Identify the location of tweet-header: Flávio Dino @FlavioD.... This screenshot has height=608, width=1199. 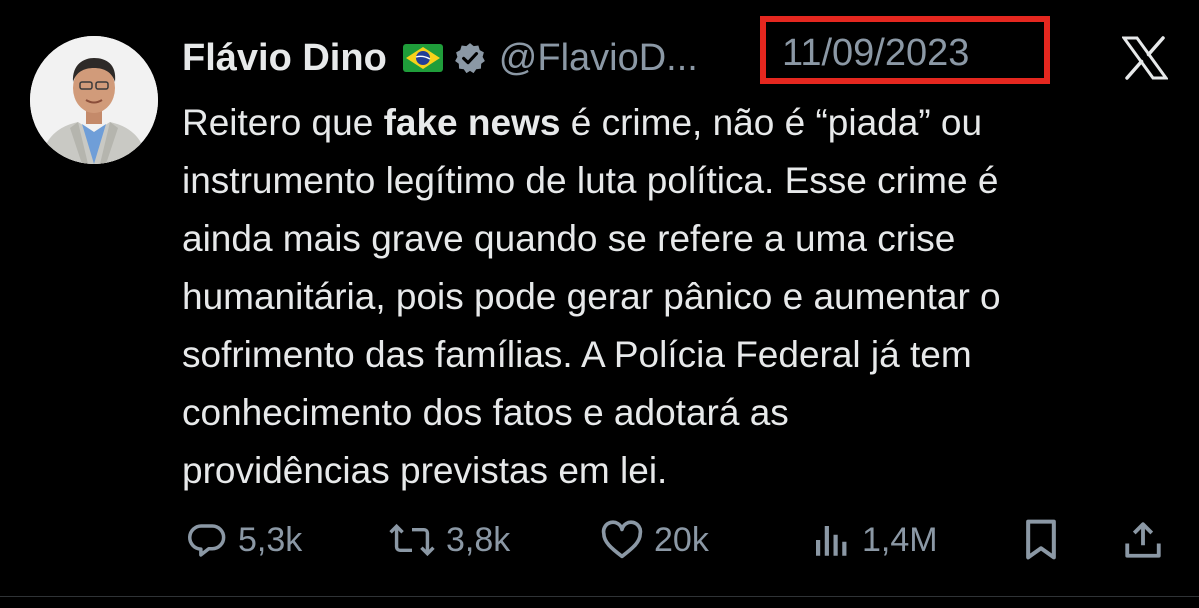
(440, 58).